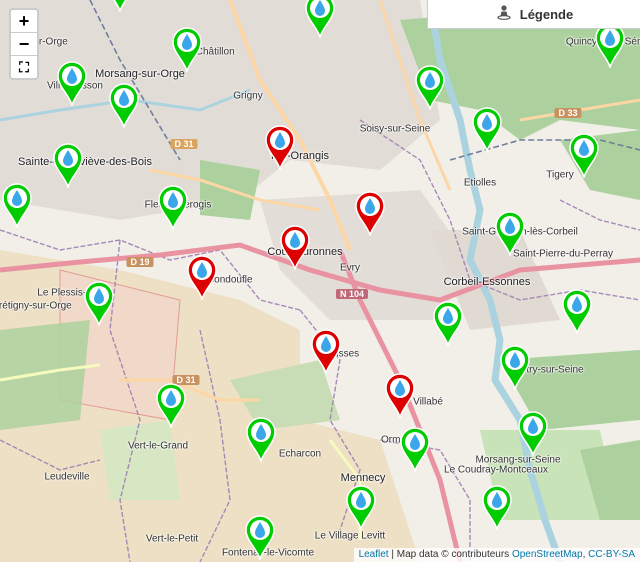 The width and height of the screenshot is (640, 562). I want to click on place-label: Mennecy, so click(363, 478).